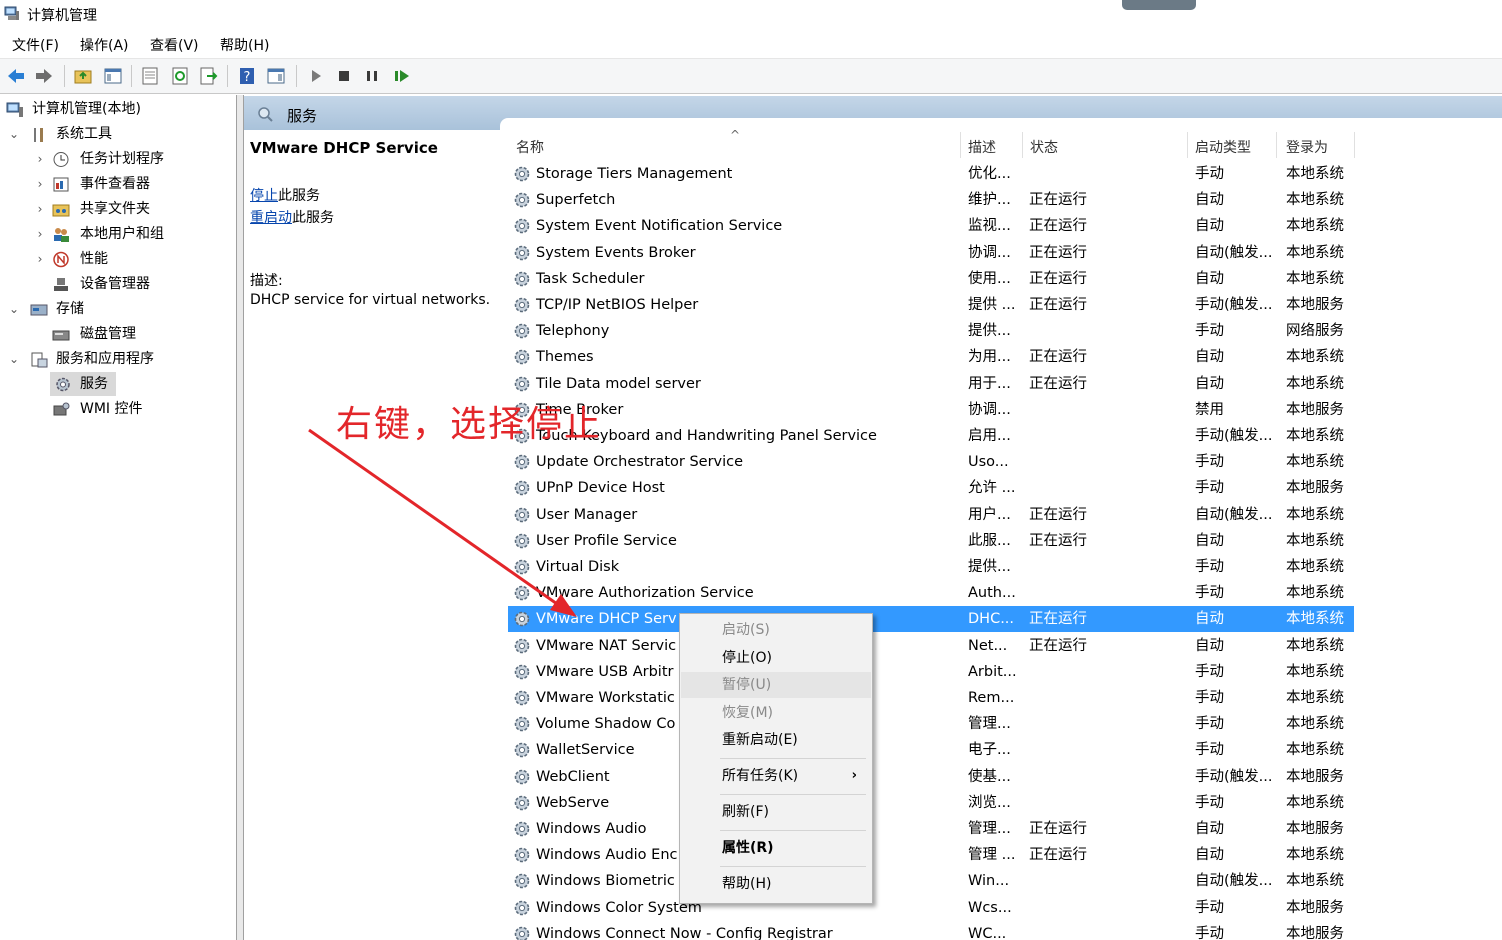  What do you see at coordinates (640, 462) in the screenshot?
I see `service-name: Update Orchestrator Service` at bounding box center [640, 462].